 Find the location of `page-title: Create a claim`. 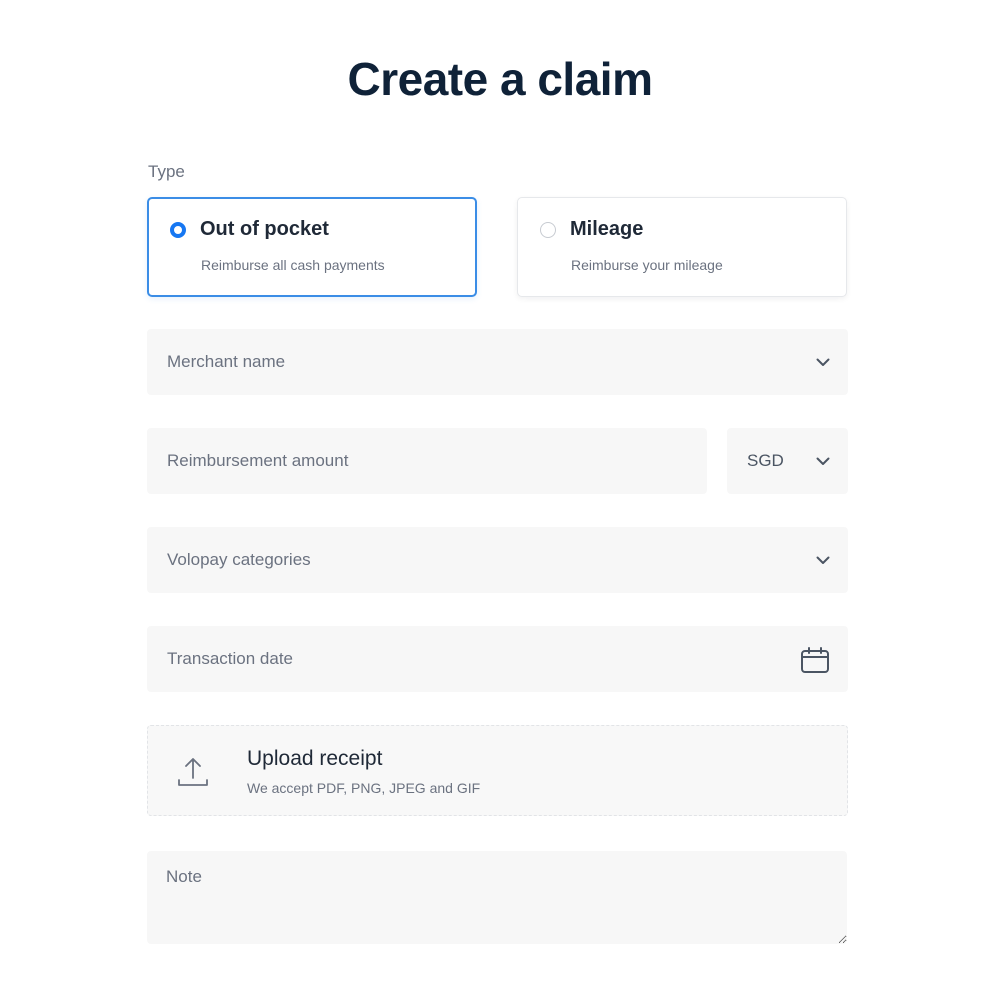

page-title: Create a claim is located at coordinates (500, 79).